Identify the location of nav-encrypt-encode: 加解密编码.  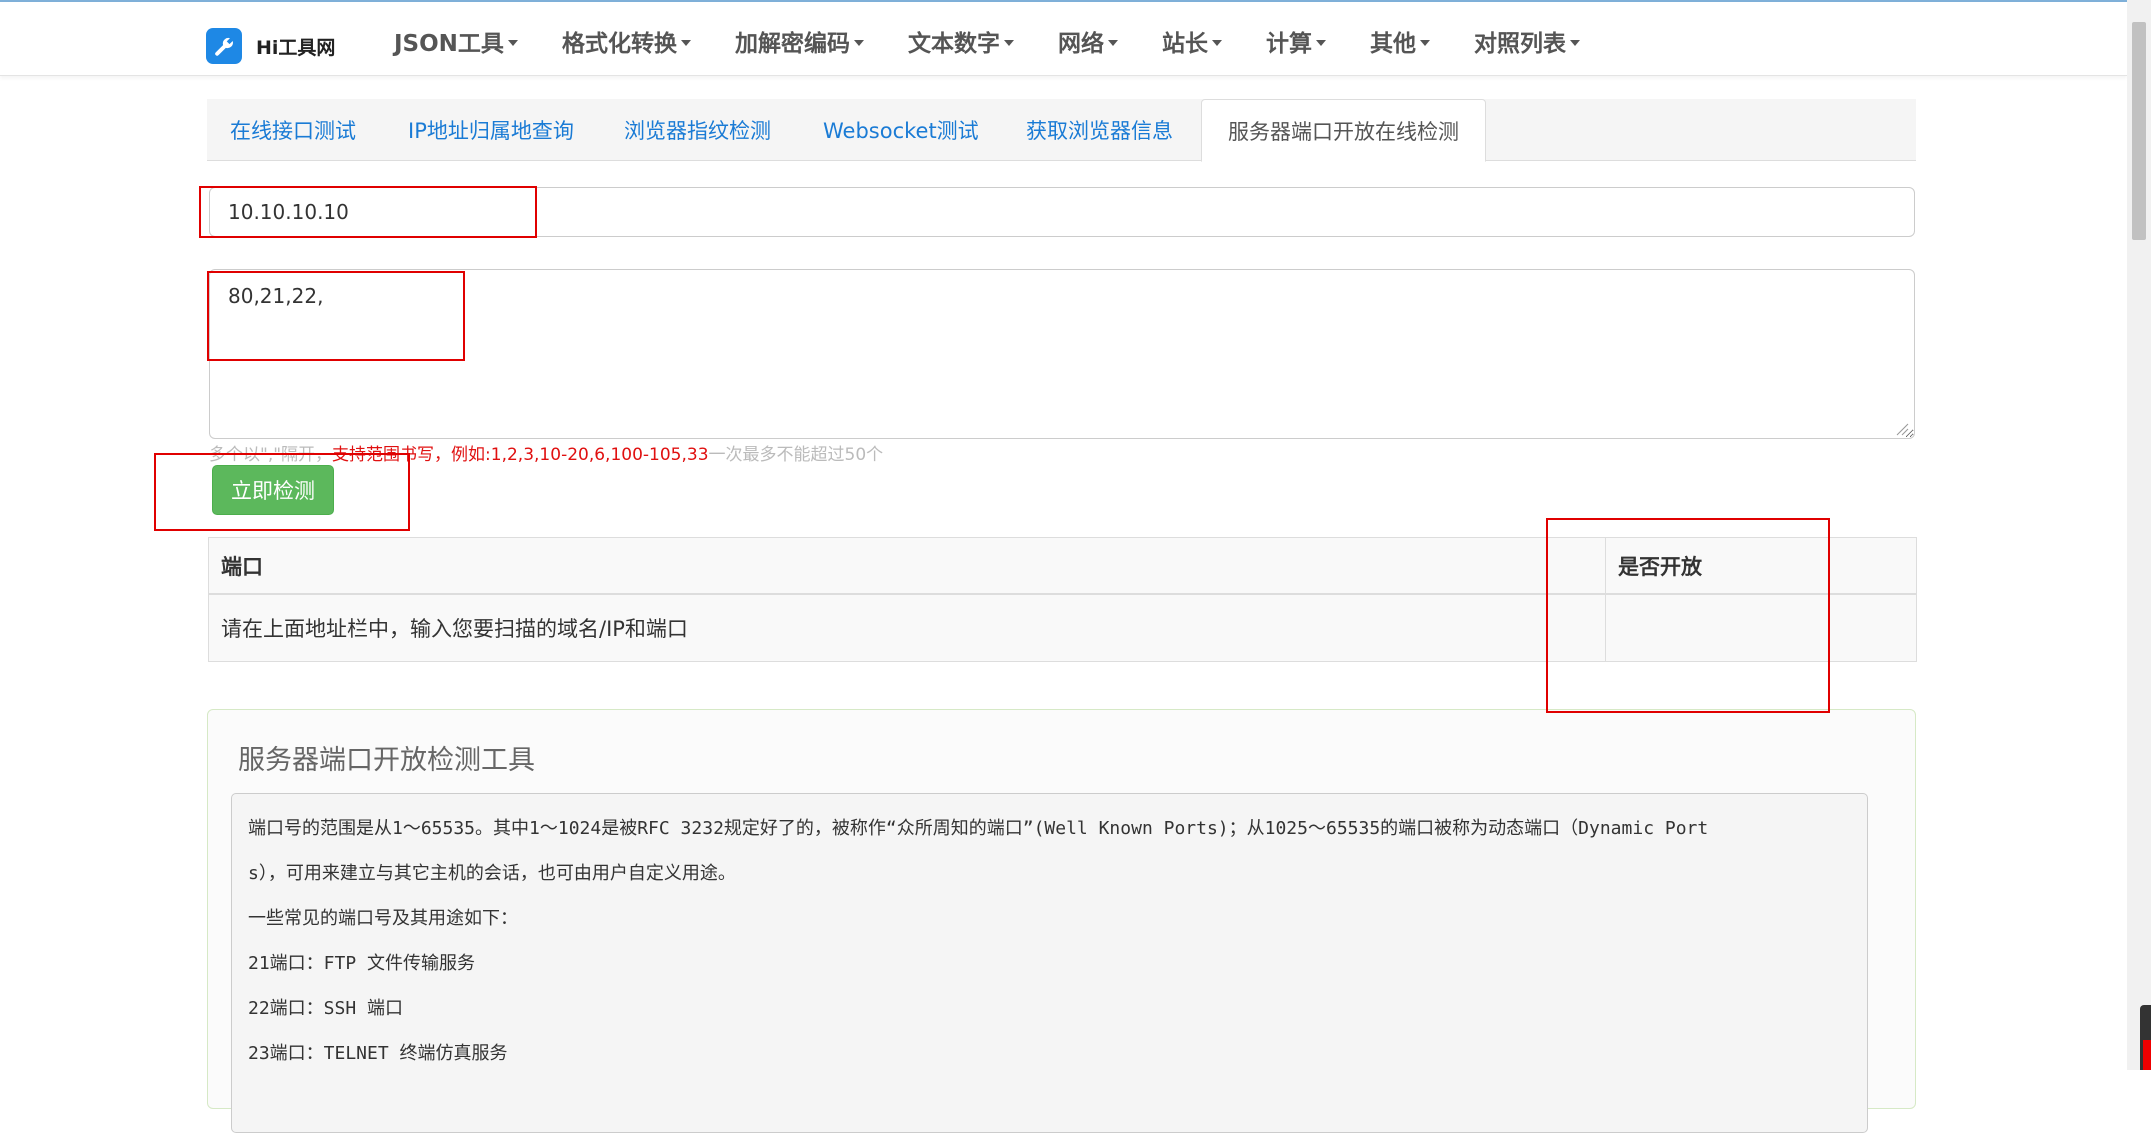
(799, 41).